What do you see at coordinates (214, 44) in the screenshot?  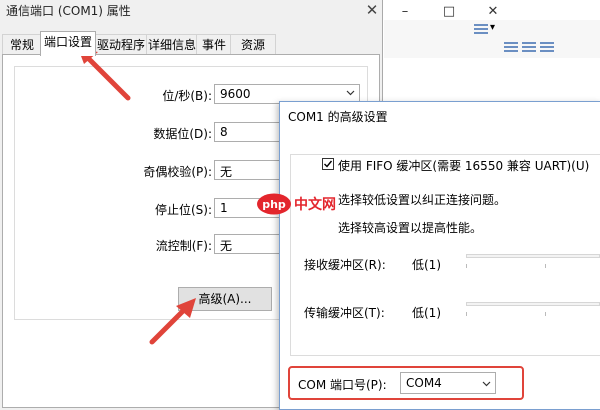 I see `tab-events: 事件` at bounding box center [214, 44].